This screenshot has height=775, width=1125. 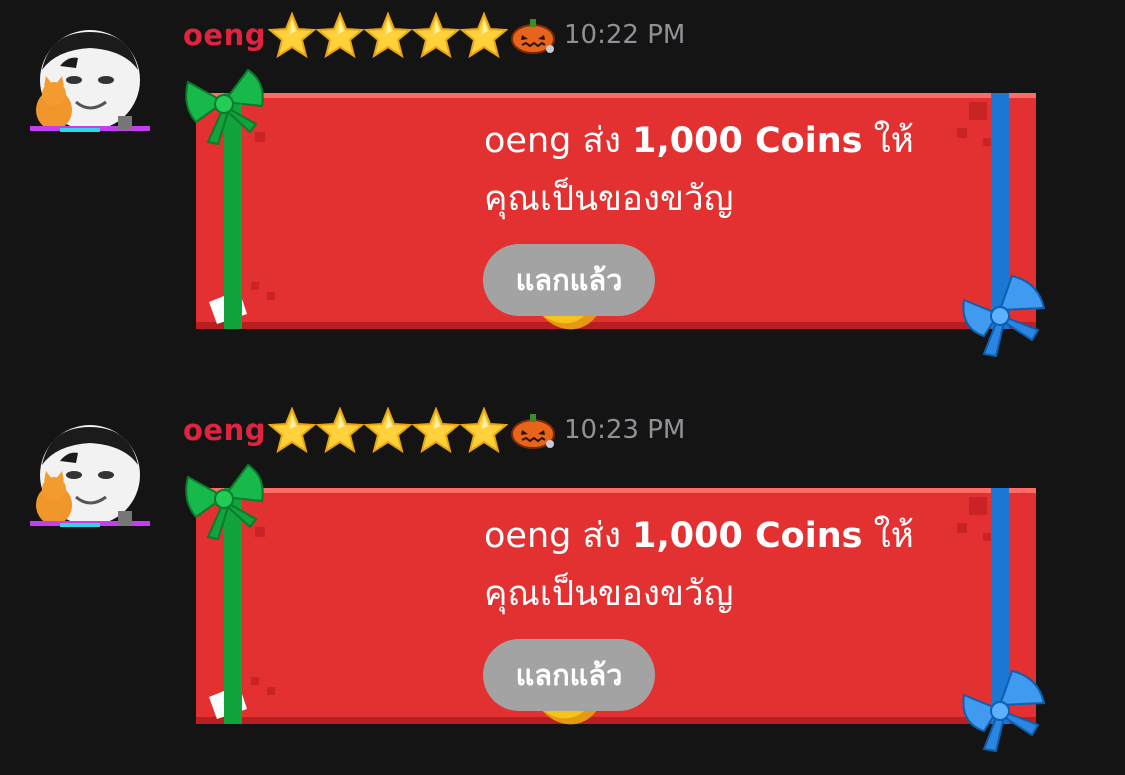 I want to click on message-header: oeng 10:23 PM, so click(x=434, y=430).